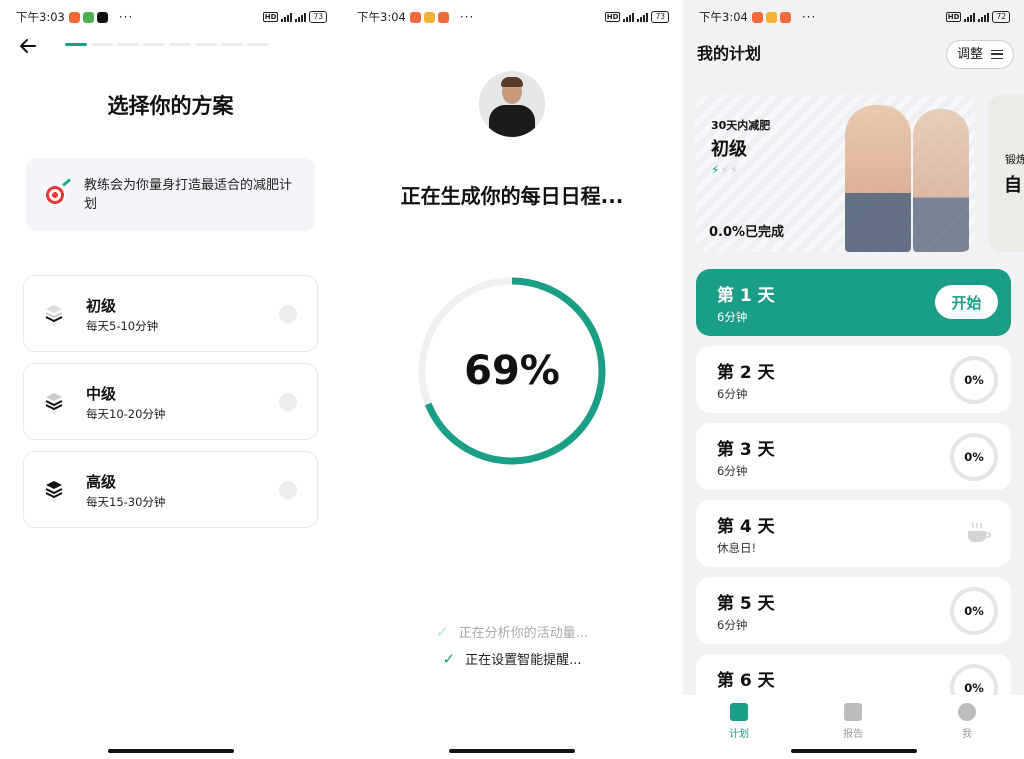 This screenshot has width=1024, height=759. What do you see at coordinates (853, 533) in the screenshot?
I see `day-row-4: 第 4 天 休息日!` at bounding box center [853, 533].